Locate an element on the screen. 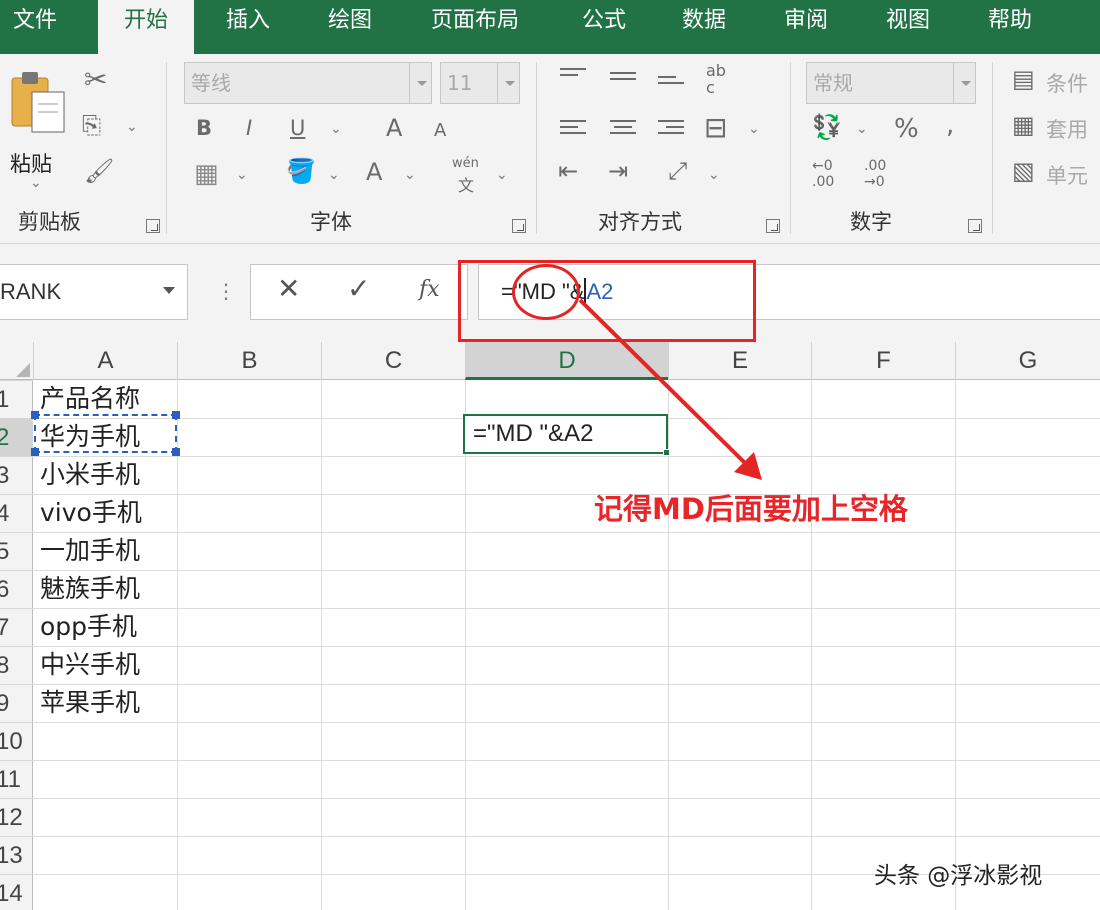 The image size is (1100, 910). name-box: RANK is located at coordinates (94, 292).